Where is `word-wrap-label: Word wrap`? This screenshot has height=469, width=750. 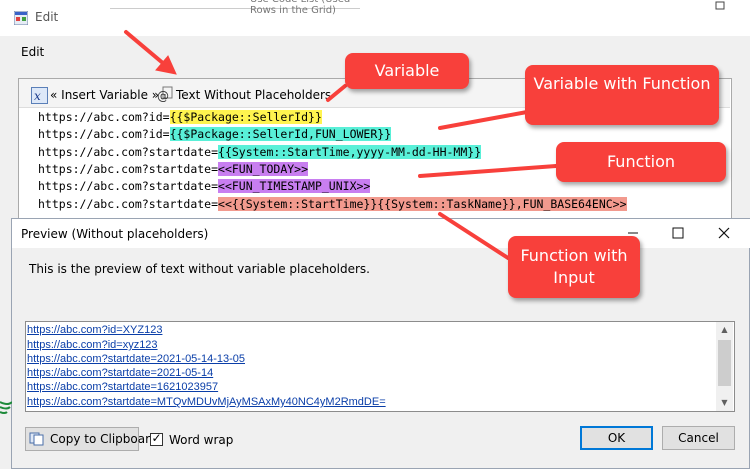
word-wrap-label: Word wrap is located at coordinates (201, 440).